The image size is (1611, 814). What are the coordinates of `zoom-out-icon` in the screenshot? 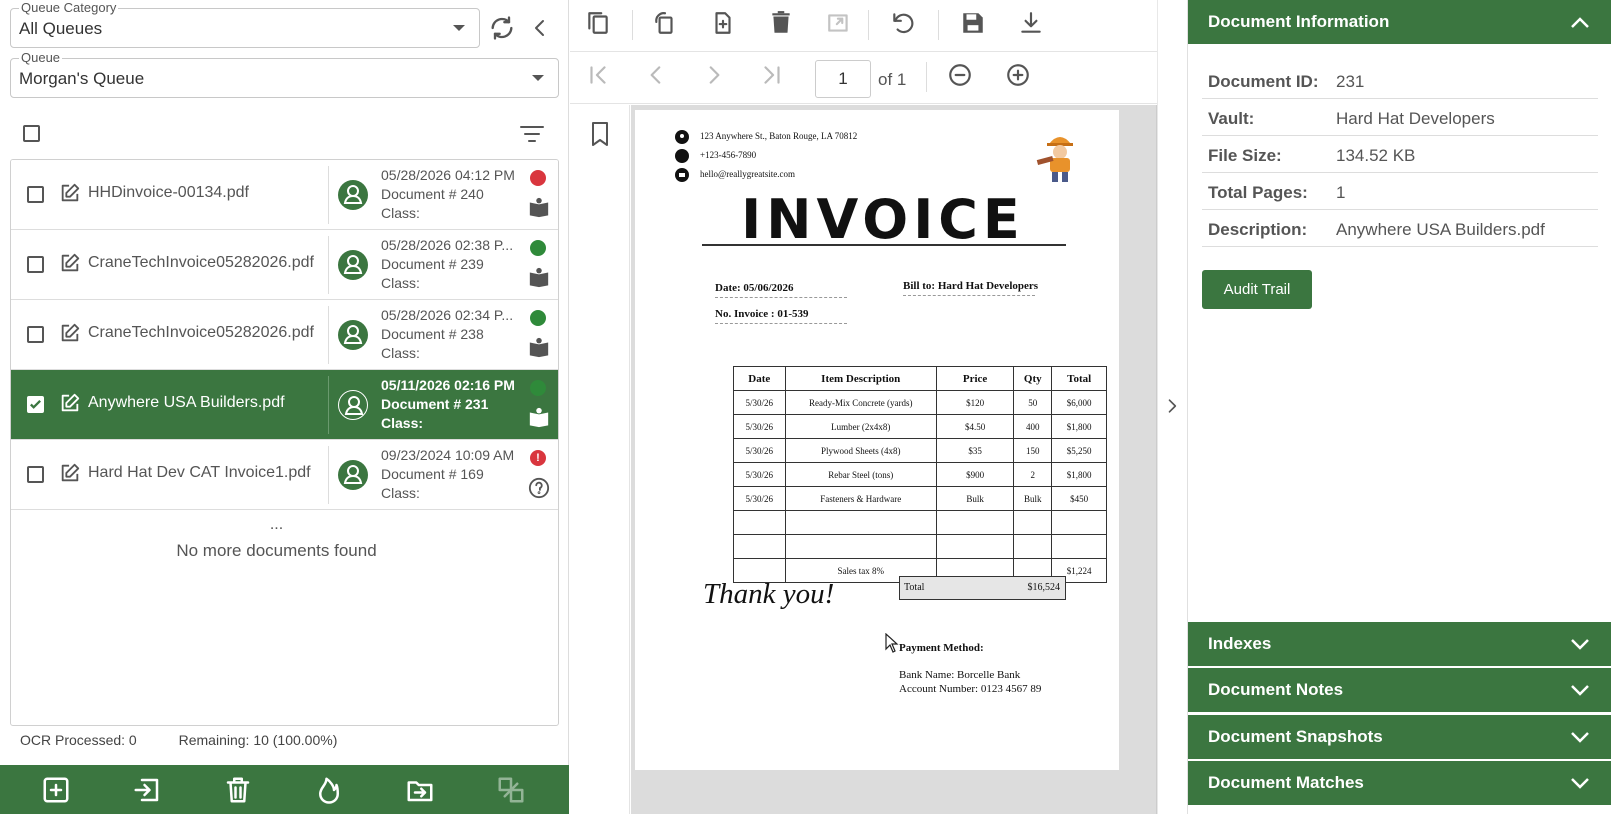 It's located at (962, 77).